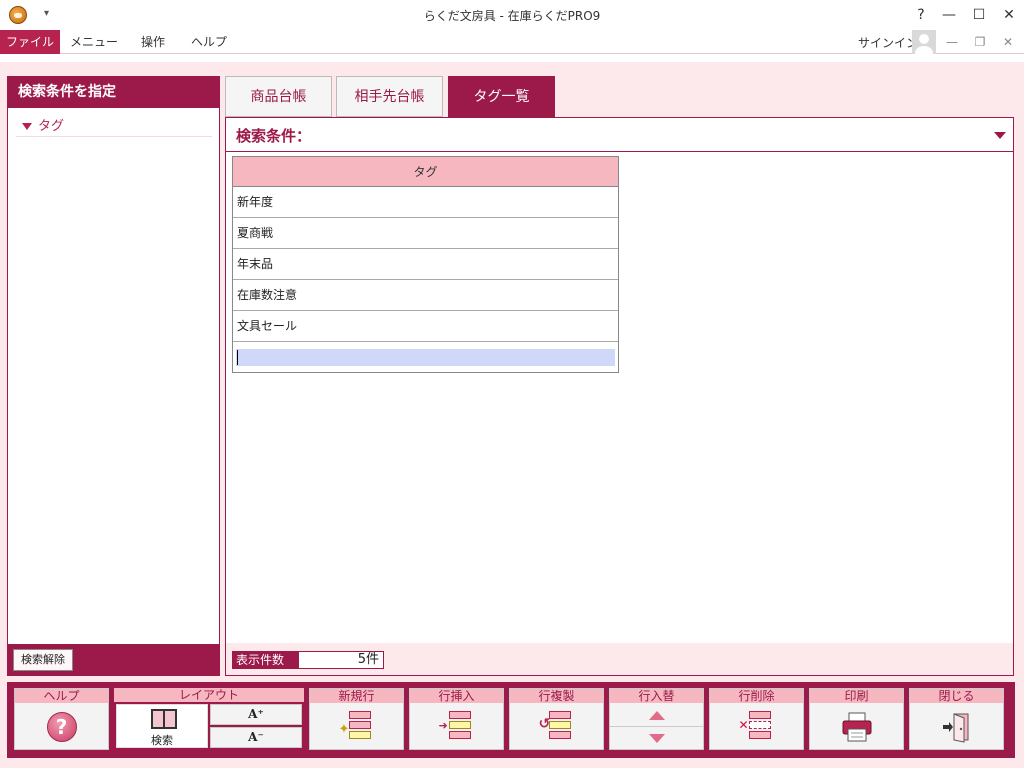  I want to click on font-smaller-button: A⁻, so click(256, 737).